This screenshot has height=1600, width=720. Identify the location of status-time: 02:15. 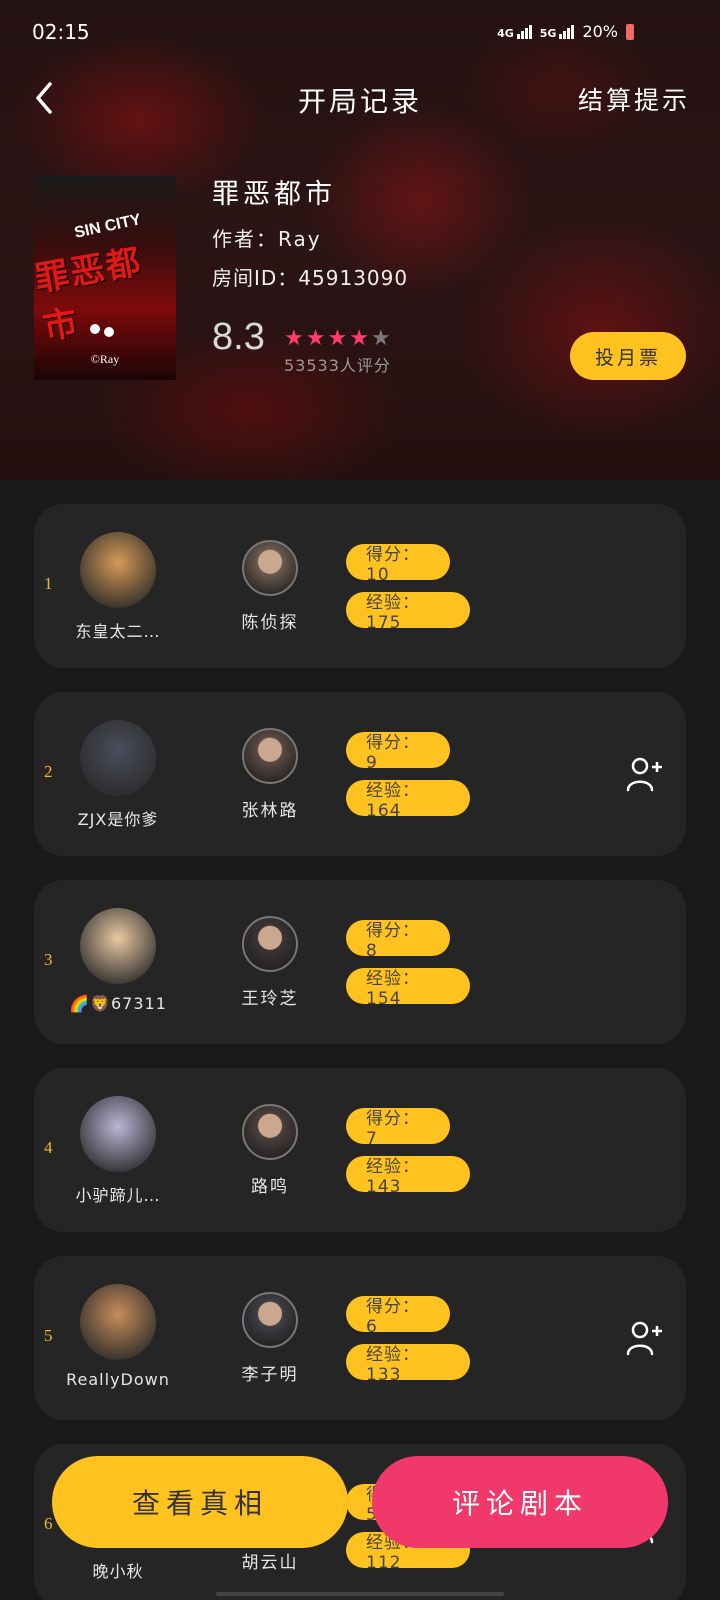
(61, 32).